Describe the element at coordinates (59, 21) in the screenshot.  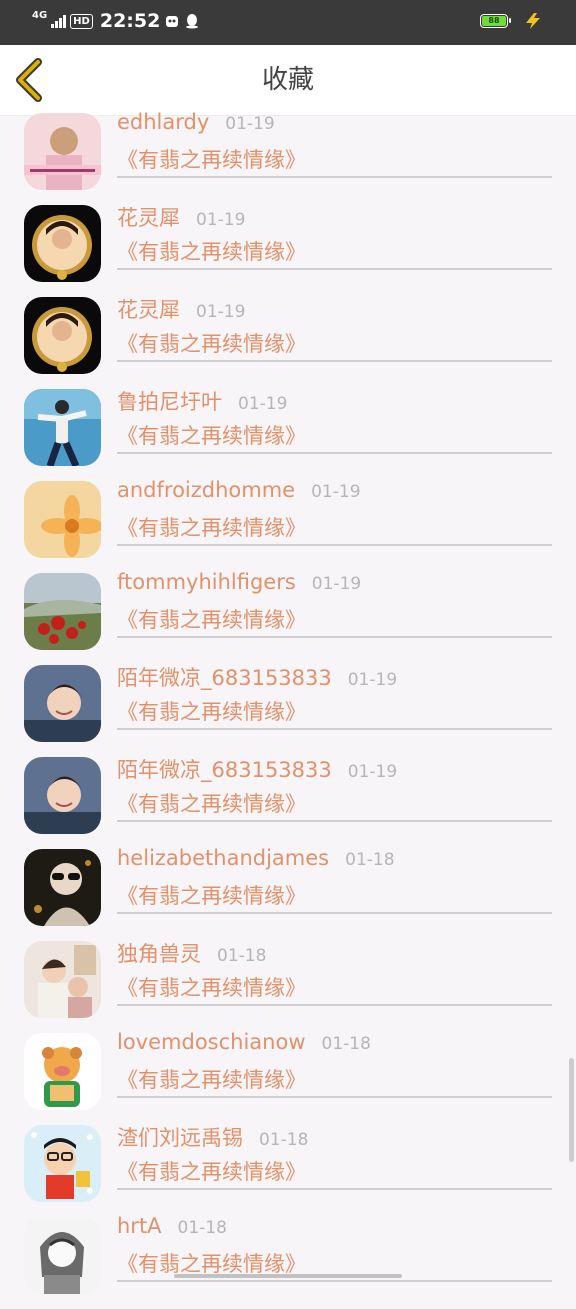
I see `signal-icon` at that location.